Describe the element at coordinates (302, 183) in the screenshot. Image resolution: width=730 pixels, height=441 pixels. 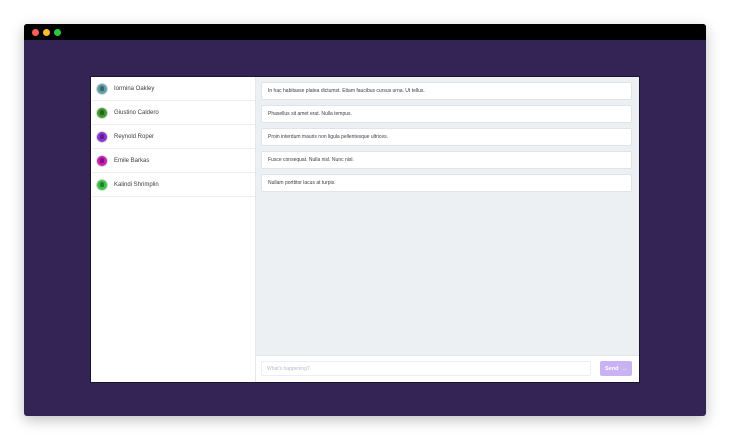
I see `message-text: Nullam porttitor lacus at turpis.` at that location.